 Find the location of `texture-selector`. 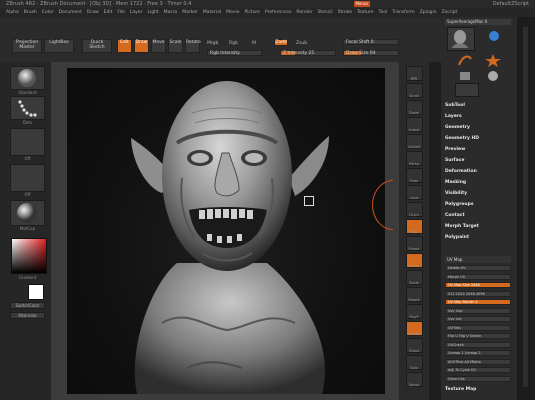

texture-selector is located at coordinates (27, 178).